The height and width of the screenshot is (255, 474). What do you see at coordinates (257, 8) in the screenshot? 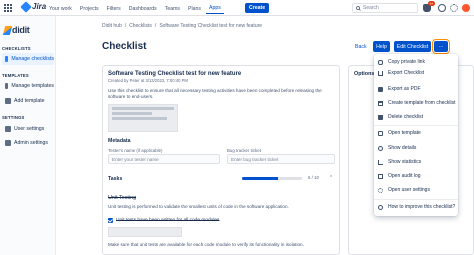
I see `create-button: Create` at bounding box center [257, 8].